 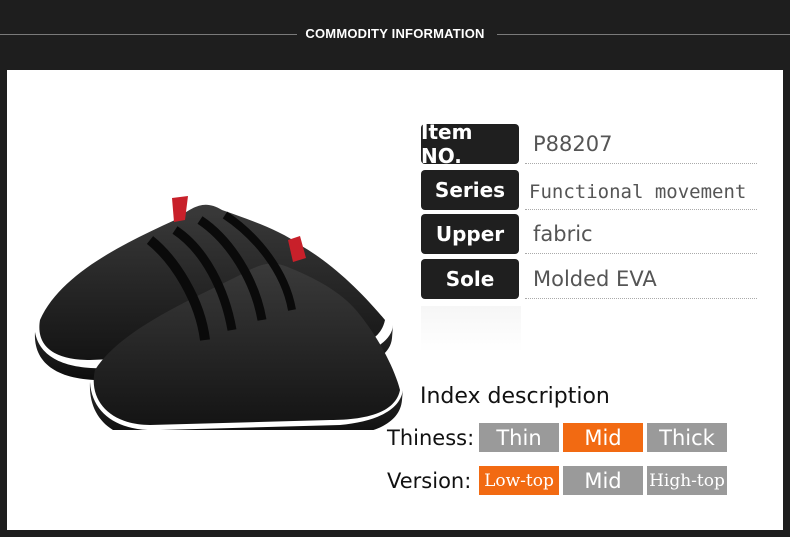 I want to click on spec-label: Item NO., so click(x=470, y=144).